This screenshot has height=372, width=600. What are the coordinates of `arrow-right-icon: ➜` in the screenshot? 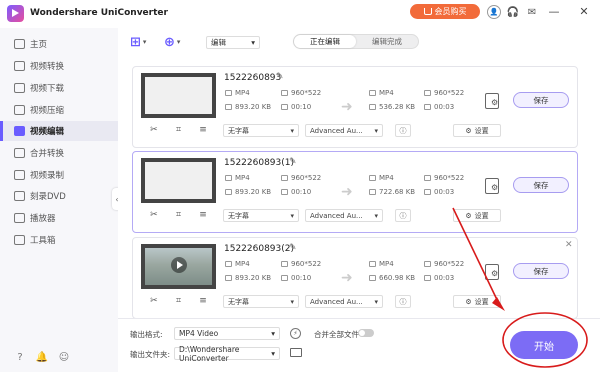 It's located at (347, 192).